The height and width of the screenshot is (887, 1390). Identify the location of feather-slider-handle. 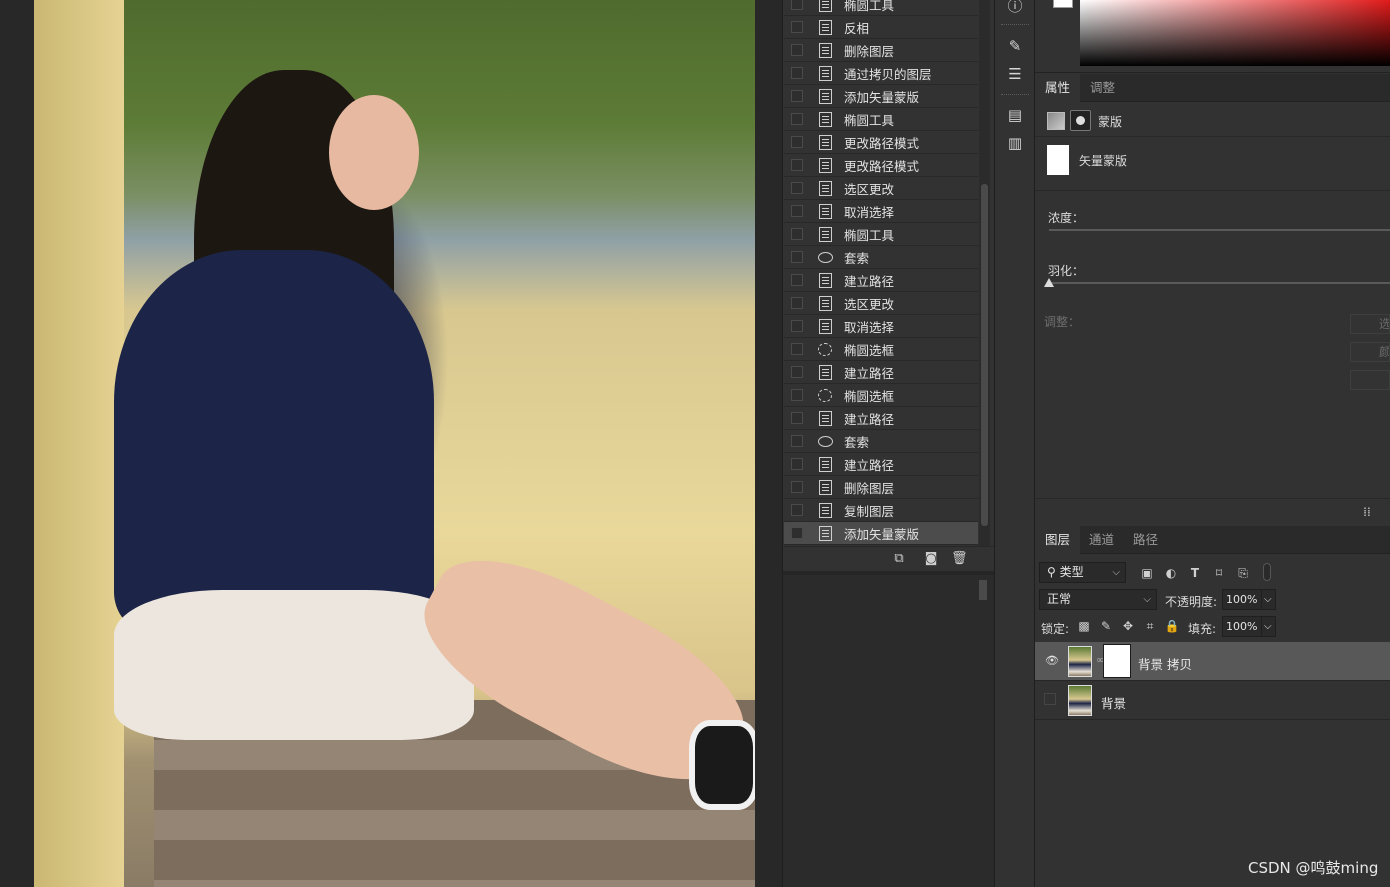
(1049, 282).